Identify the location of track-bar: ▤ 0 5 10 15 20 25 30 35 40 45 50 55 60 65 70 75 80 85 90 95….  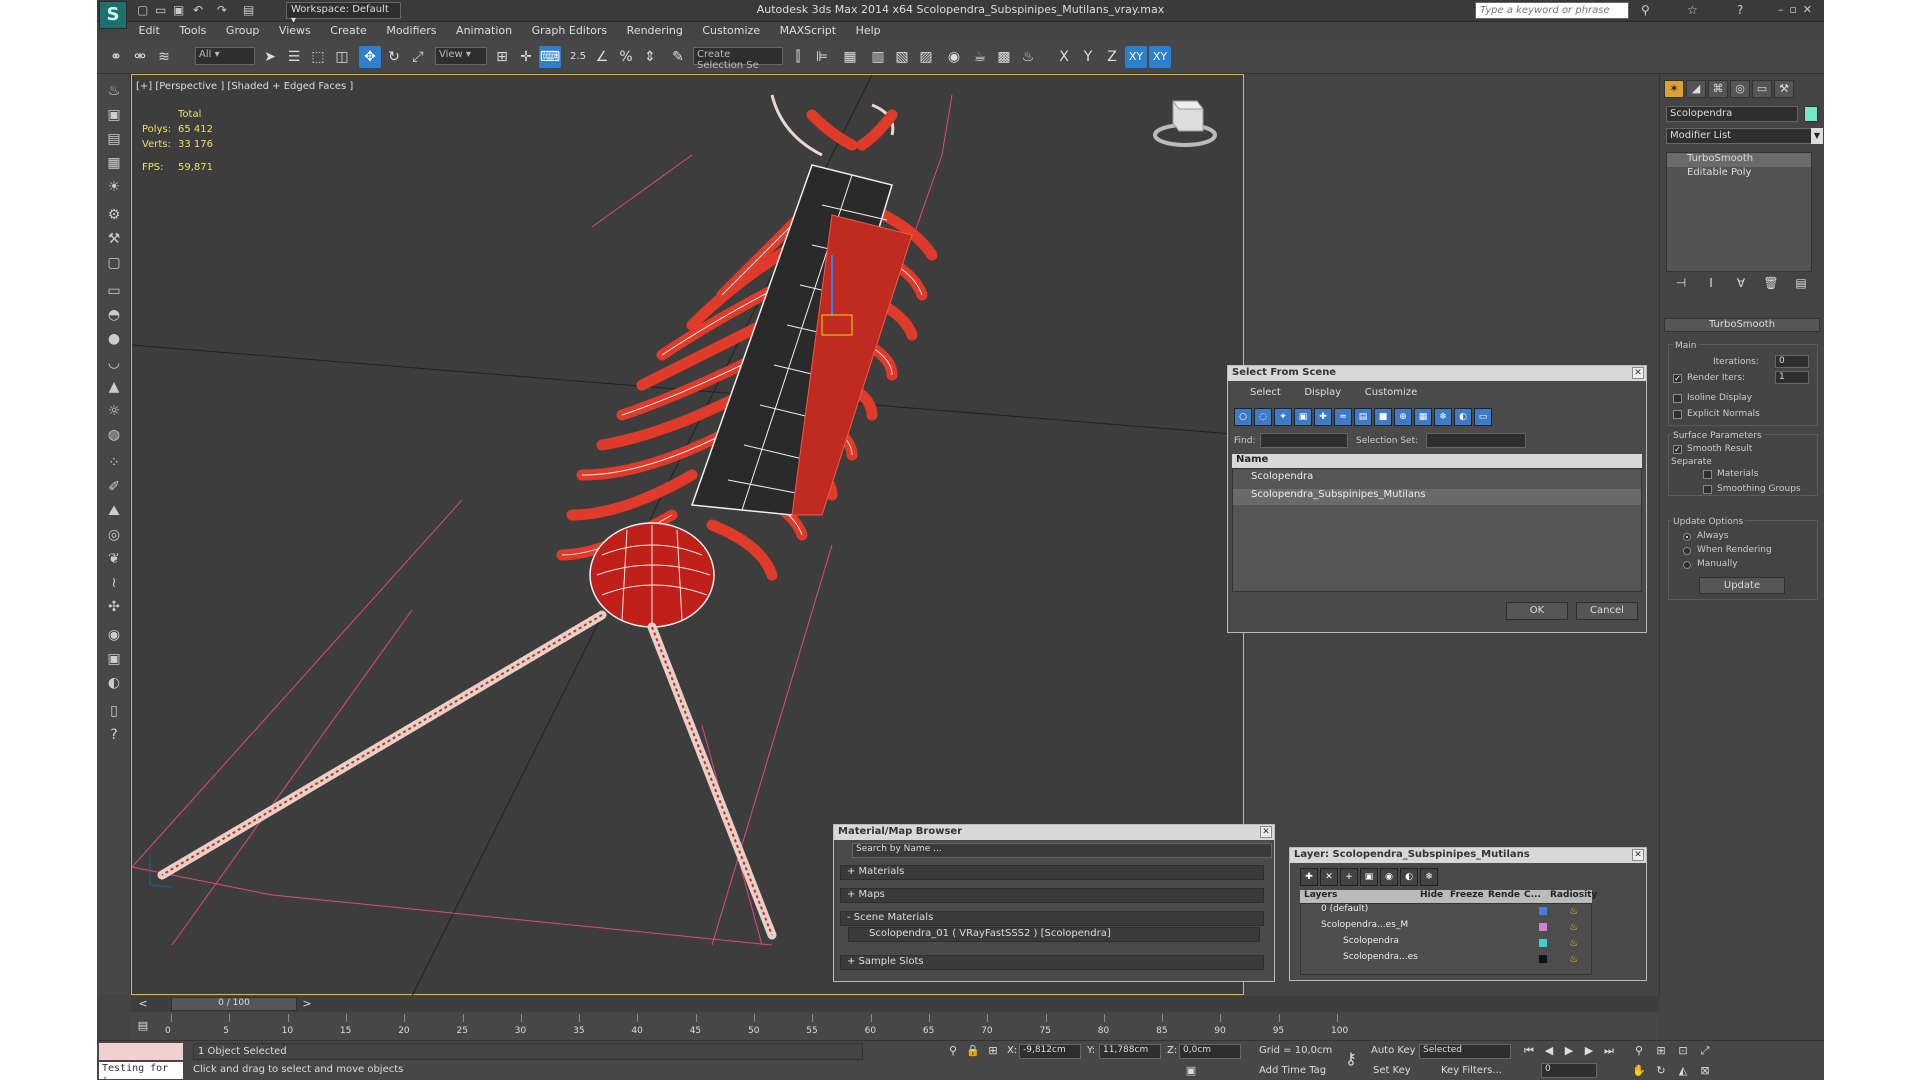
(895, 1026).